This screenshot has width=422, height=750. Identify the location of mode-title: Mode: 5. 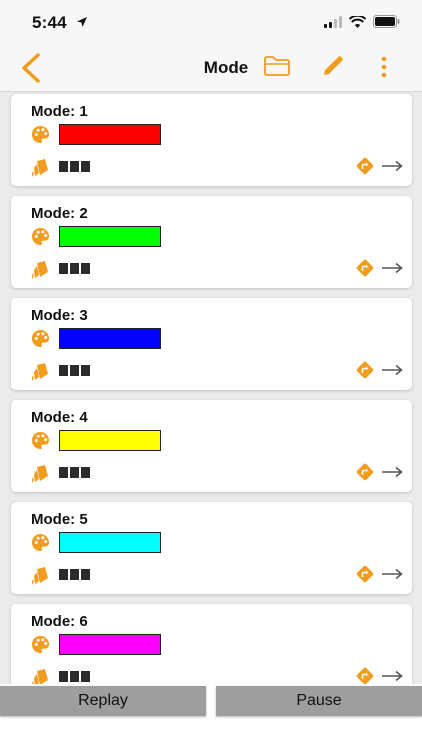
(59, 519).